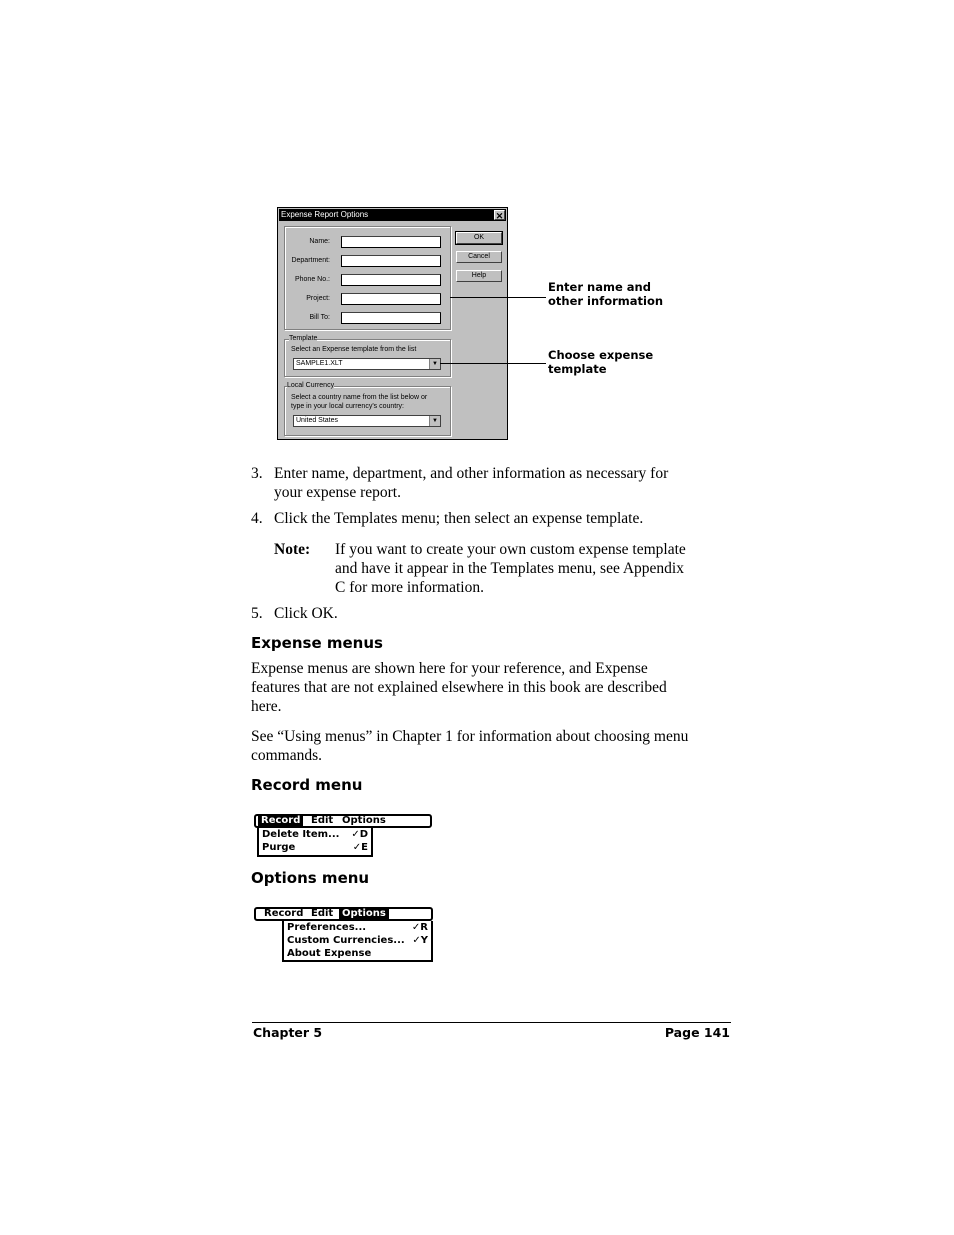 The image size is (954, 1235). What do you see at coordinates (337, 492) in the screenshot?
I see `step-text: your expense report.` at bounding box center [337, 492].